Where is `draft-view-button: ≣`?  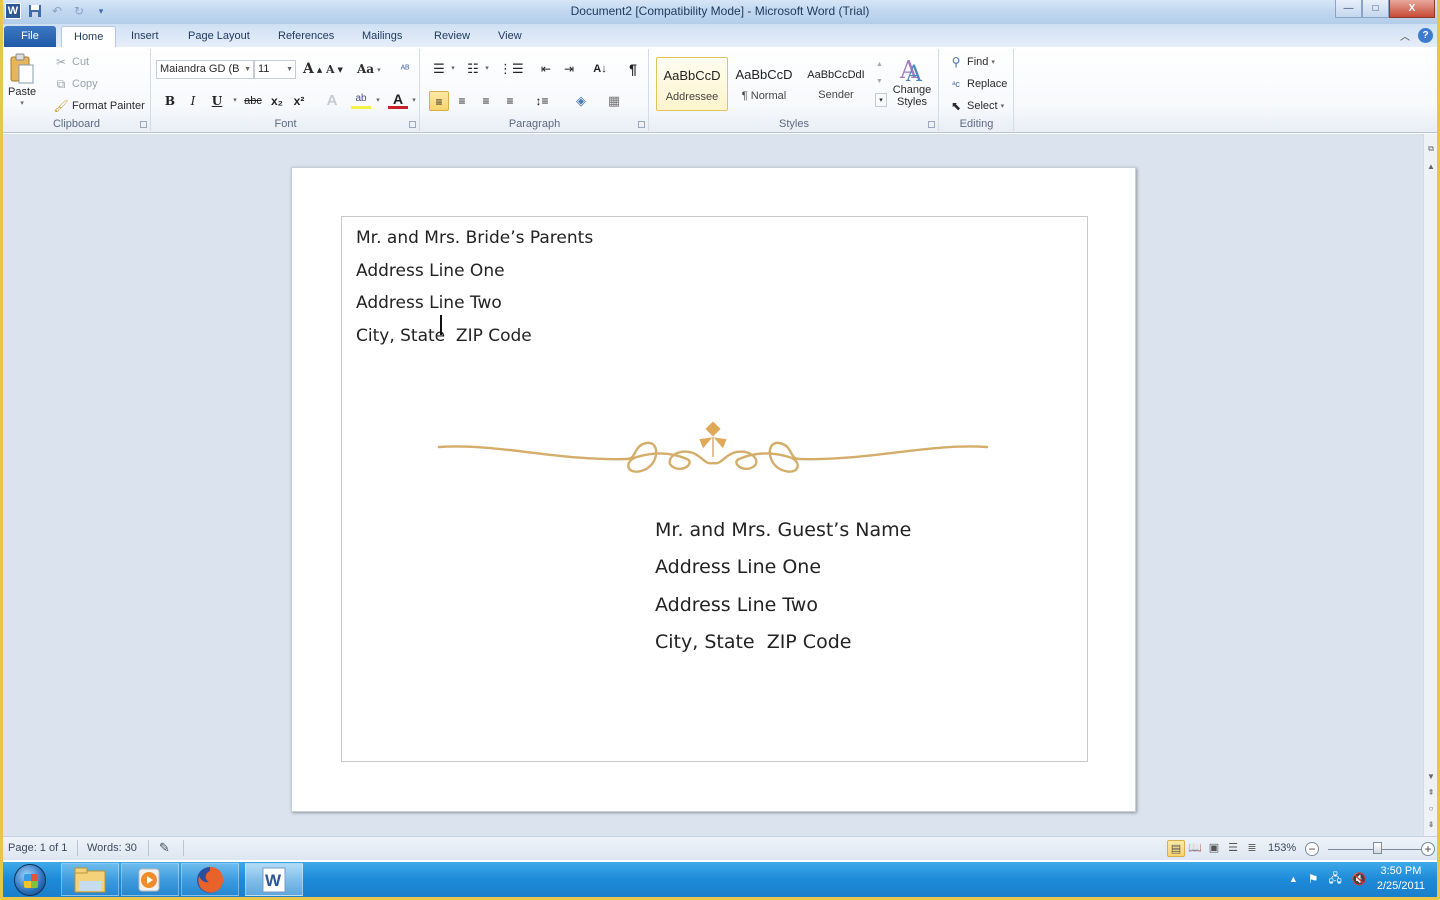
draft-view-button: ≣ is located at coordinates (1252, 848).